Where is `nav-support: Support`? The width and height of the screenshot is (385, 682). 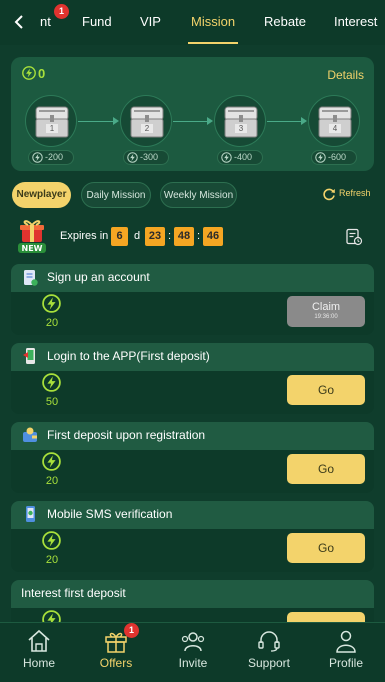
nav-support: Support is located at coordinates (269, 649).